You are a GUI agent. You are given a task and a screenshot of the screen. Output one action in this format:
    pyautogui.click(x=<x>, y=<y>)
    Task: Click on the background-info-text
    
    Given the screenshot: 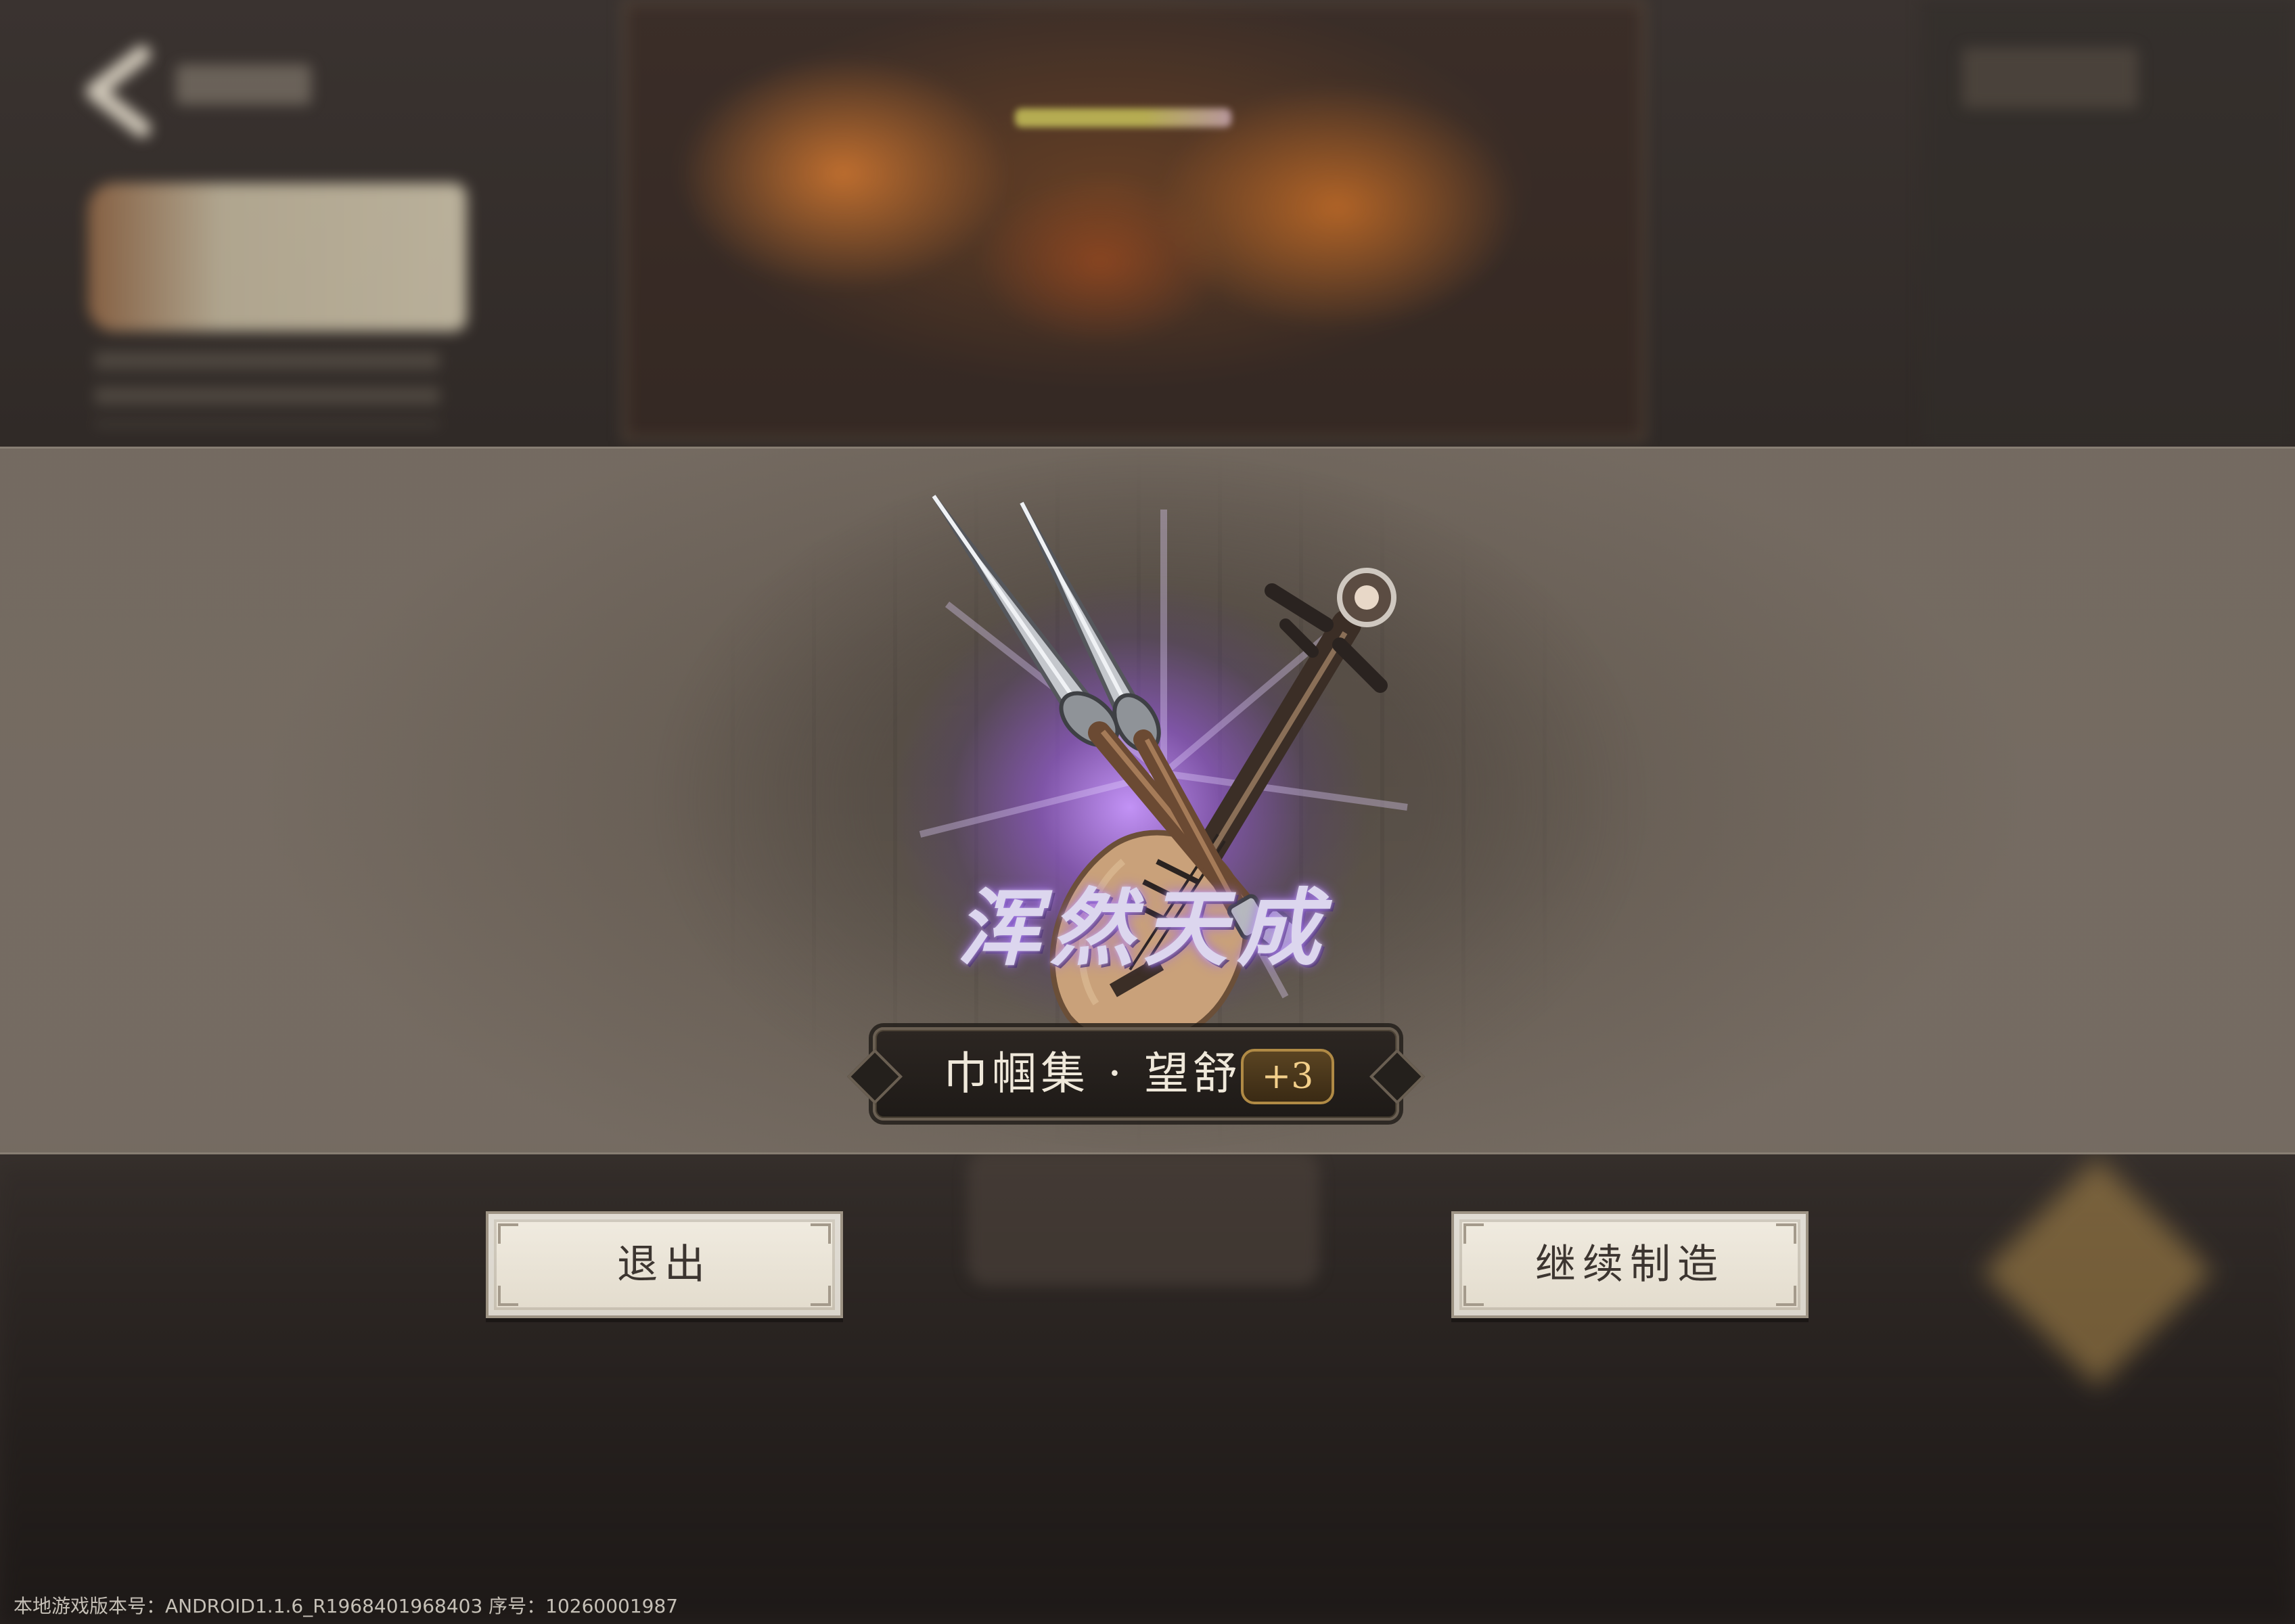 What is the action you would take?
    pyautogui.click(x=267, y=389)
    